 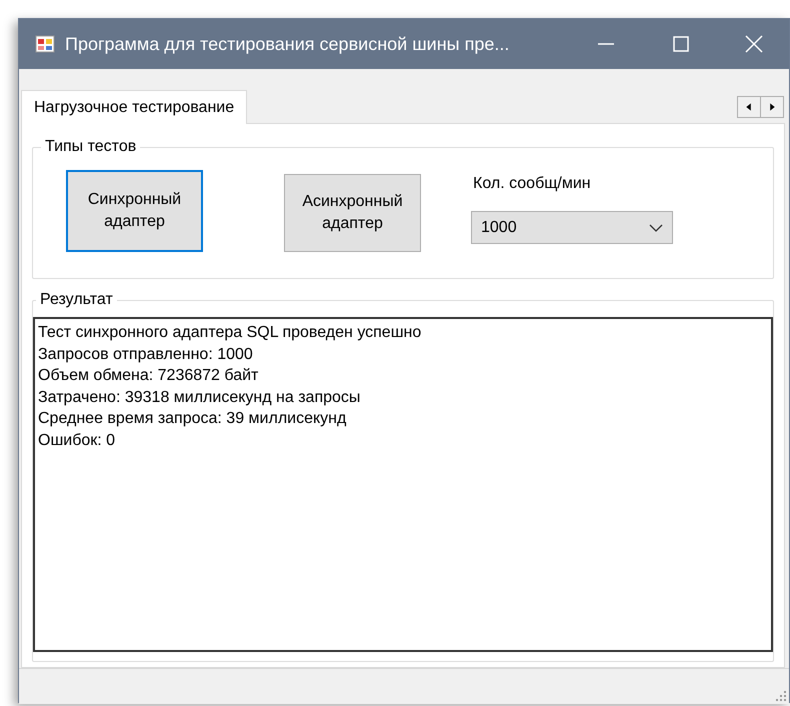 What do you see at coordinates (681, 44) in the screenshot?
I see `maximize-icon` at bounding box center [681, 44].